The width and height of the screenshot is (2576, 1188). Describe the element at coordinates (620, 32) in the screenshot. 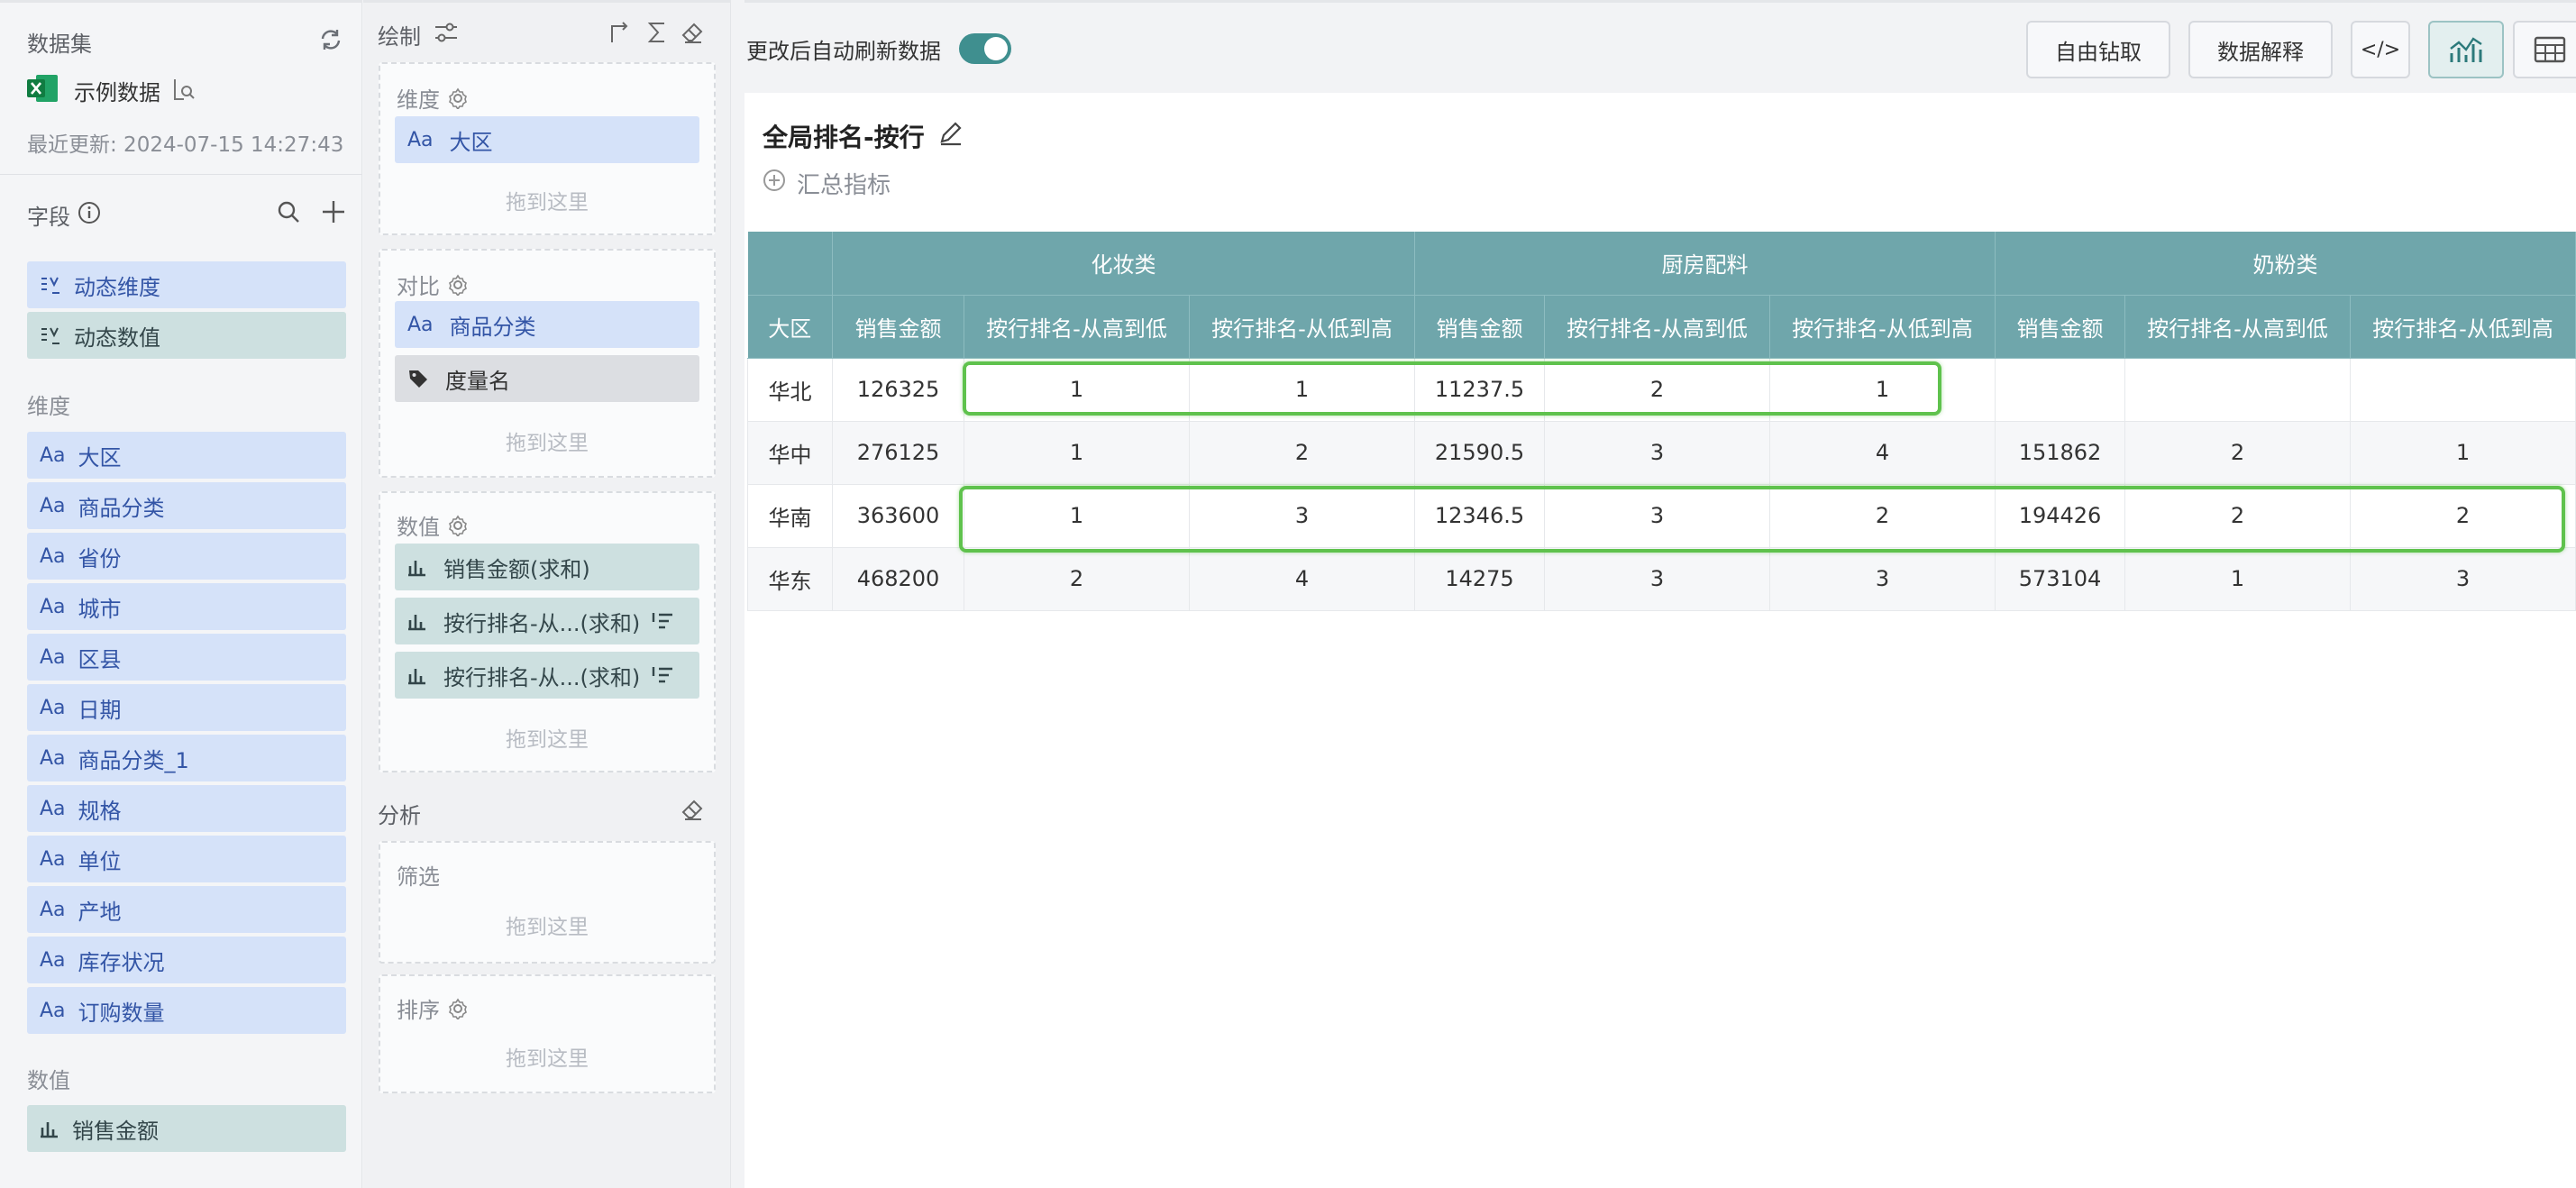

I see `axis-corner-icon` at that location.